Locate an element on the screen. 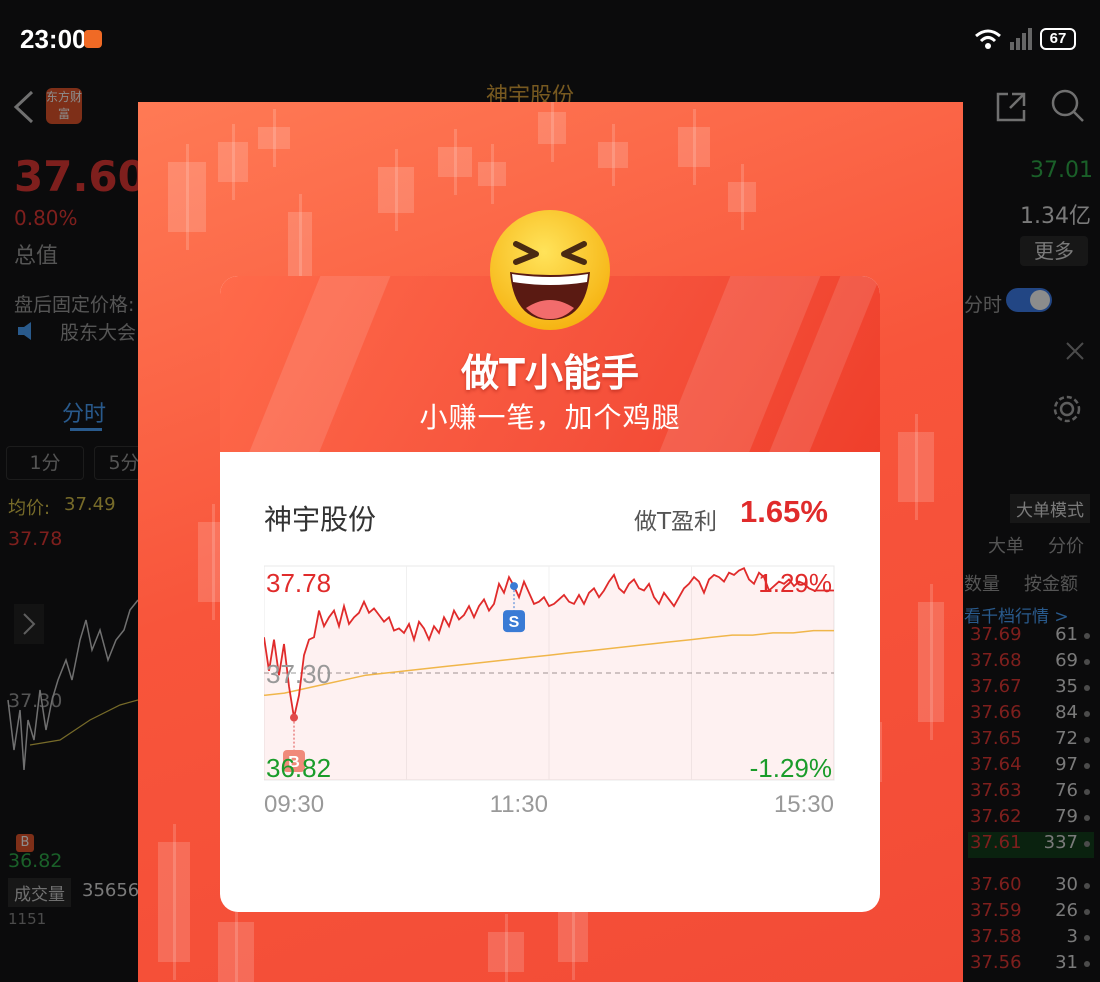 The image size is (1100, 982). y-bottom-label: 36.82 is located at coordinates (298, 768).